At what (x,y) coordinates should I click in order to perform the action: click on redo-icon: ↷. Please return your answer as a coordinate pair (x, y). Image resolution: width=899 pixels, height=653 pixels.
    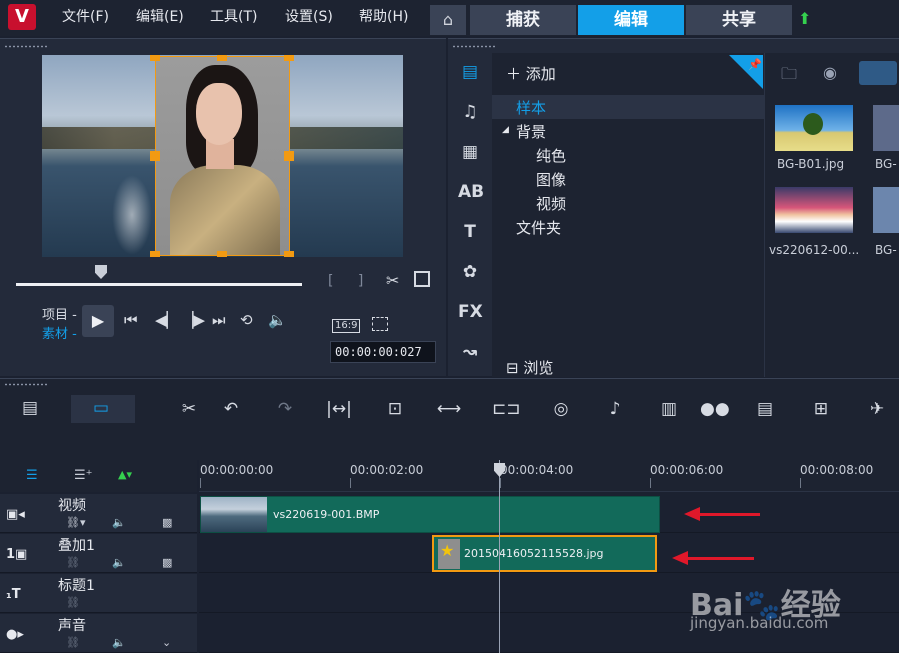
    Looking at the image, I should click on (285, 409).